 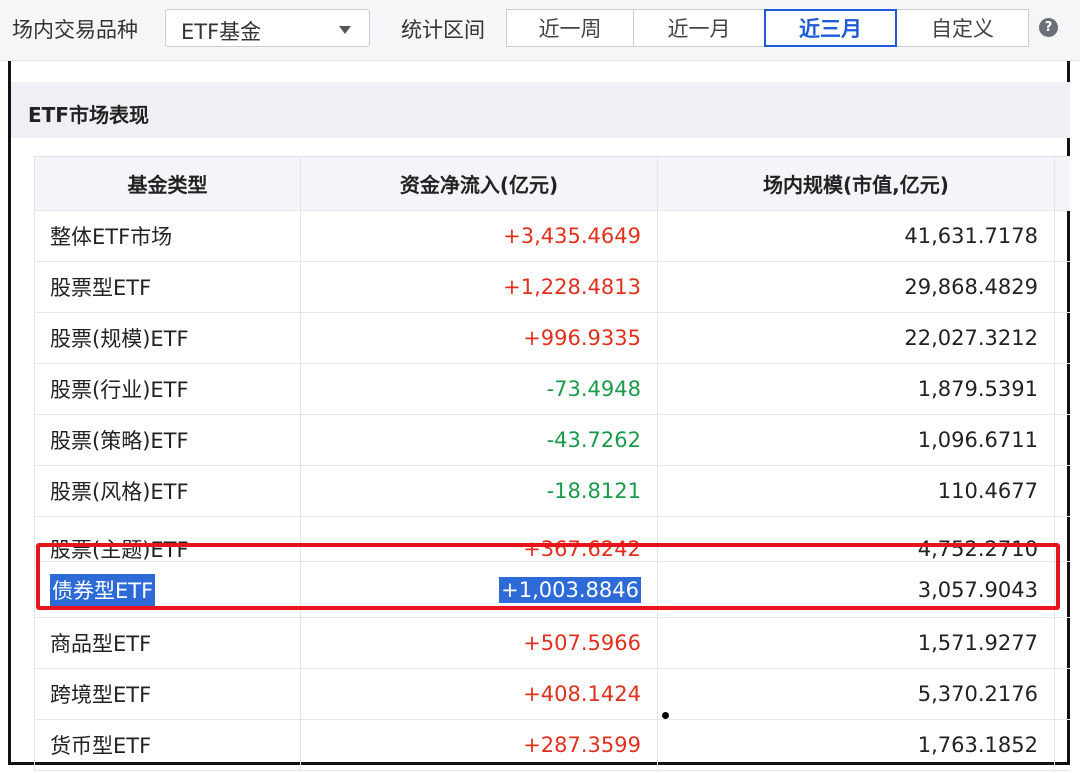 What do you see at coordinates (699, 28) in the screenshot?
I see `tab-month: 近一月` at bounding box center [699, 28].